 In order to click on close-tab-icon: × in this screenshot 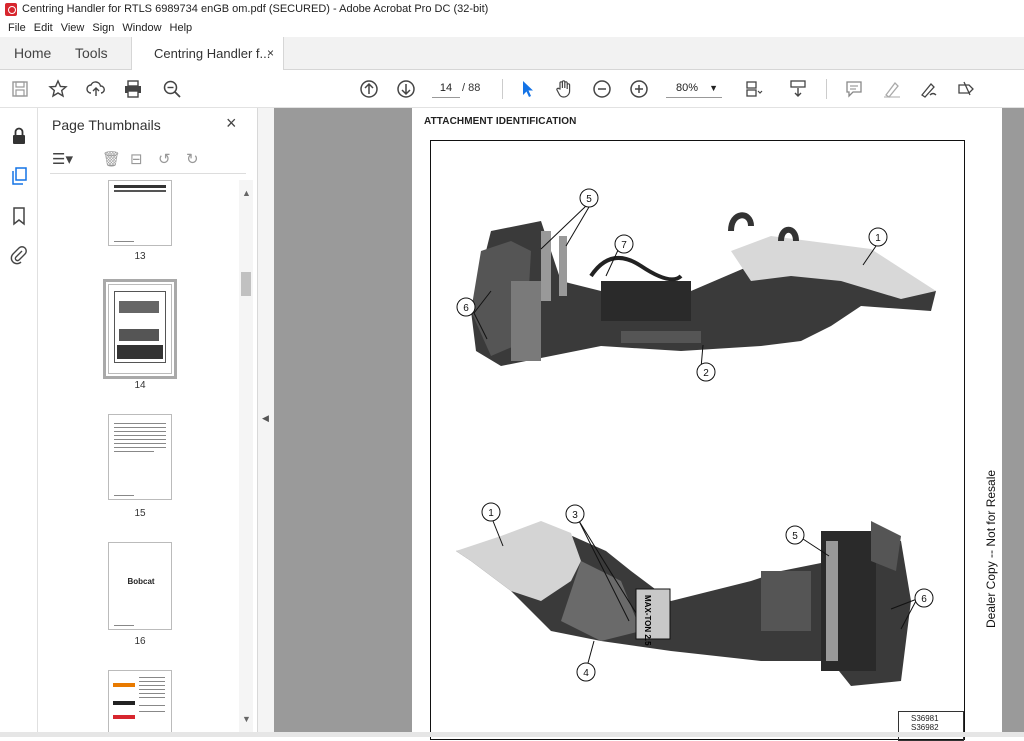, I will do `click(270, 53)`.